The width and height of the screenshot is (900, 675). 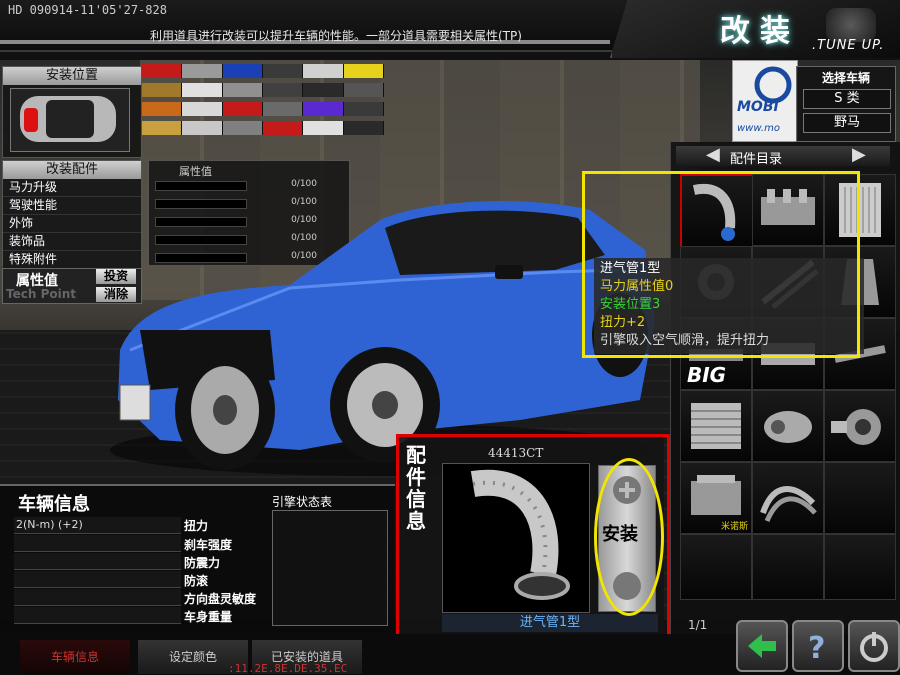 I want to click on catalog-item-oil-cooler: BIG, so click(x=716, y=412).